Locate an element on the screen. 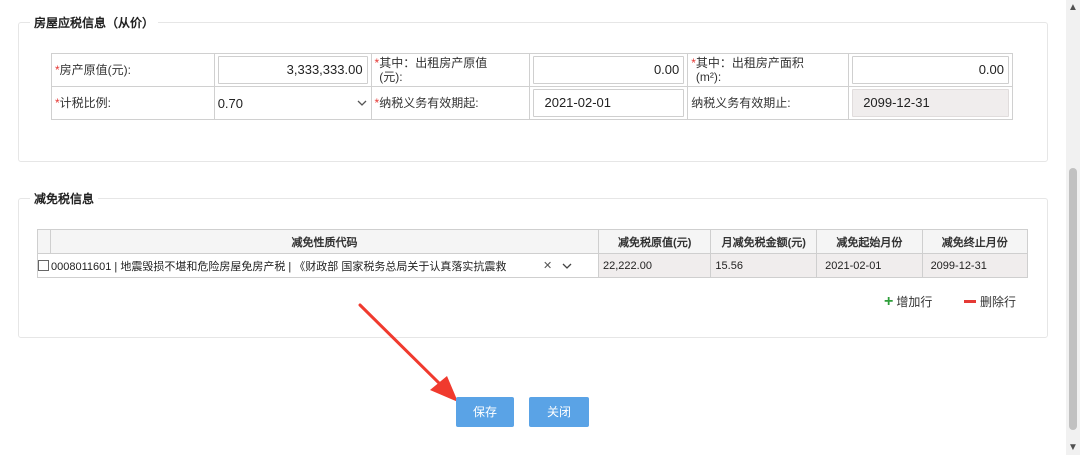 This screenshot has width=1080, height=455. delete-row-label: 删除行 is located at coordinates (998, 302).